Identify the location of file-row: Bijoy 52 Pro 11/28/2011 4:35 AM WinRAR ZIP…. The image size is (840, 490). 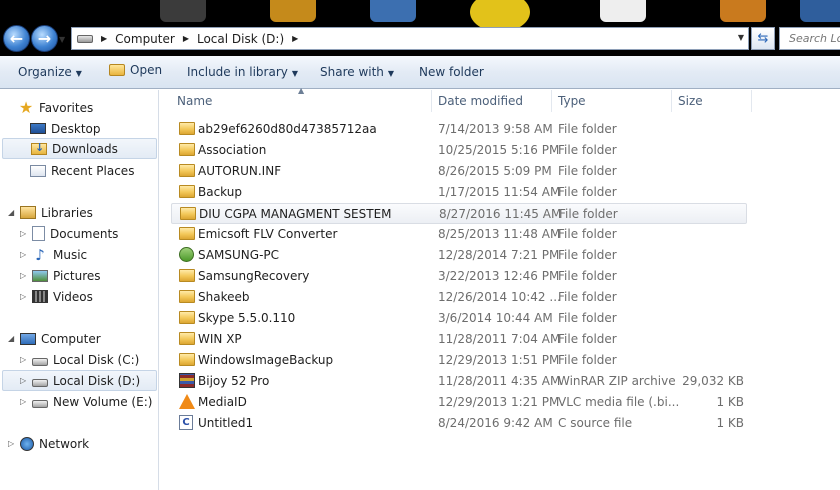
(459, 381).